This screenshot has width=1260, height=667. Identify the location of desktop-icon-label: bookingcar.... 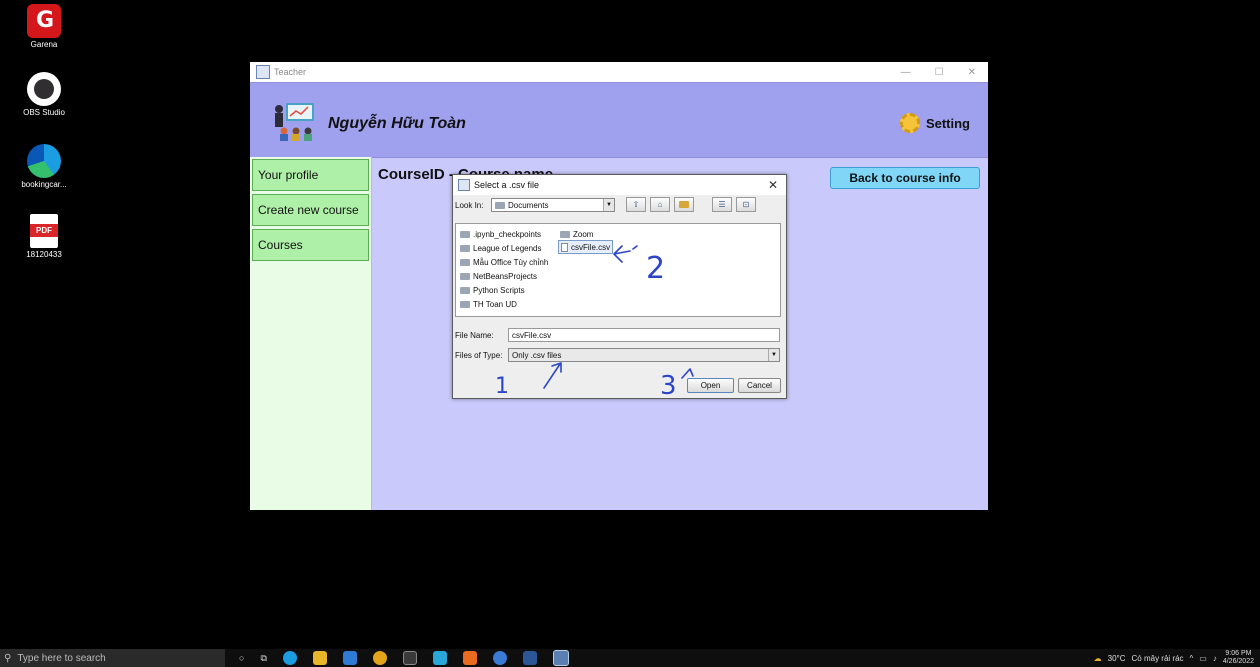
(44, 184).